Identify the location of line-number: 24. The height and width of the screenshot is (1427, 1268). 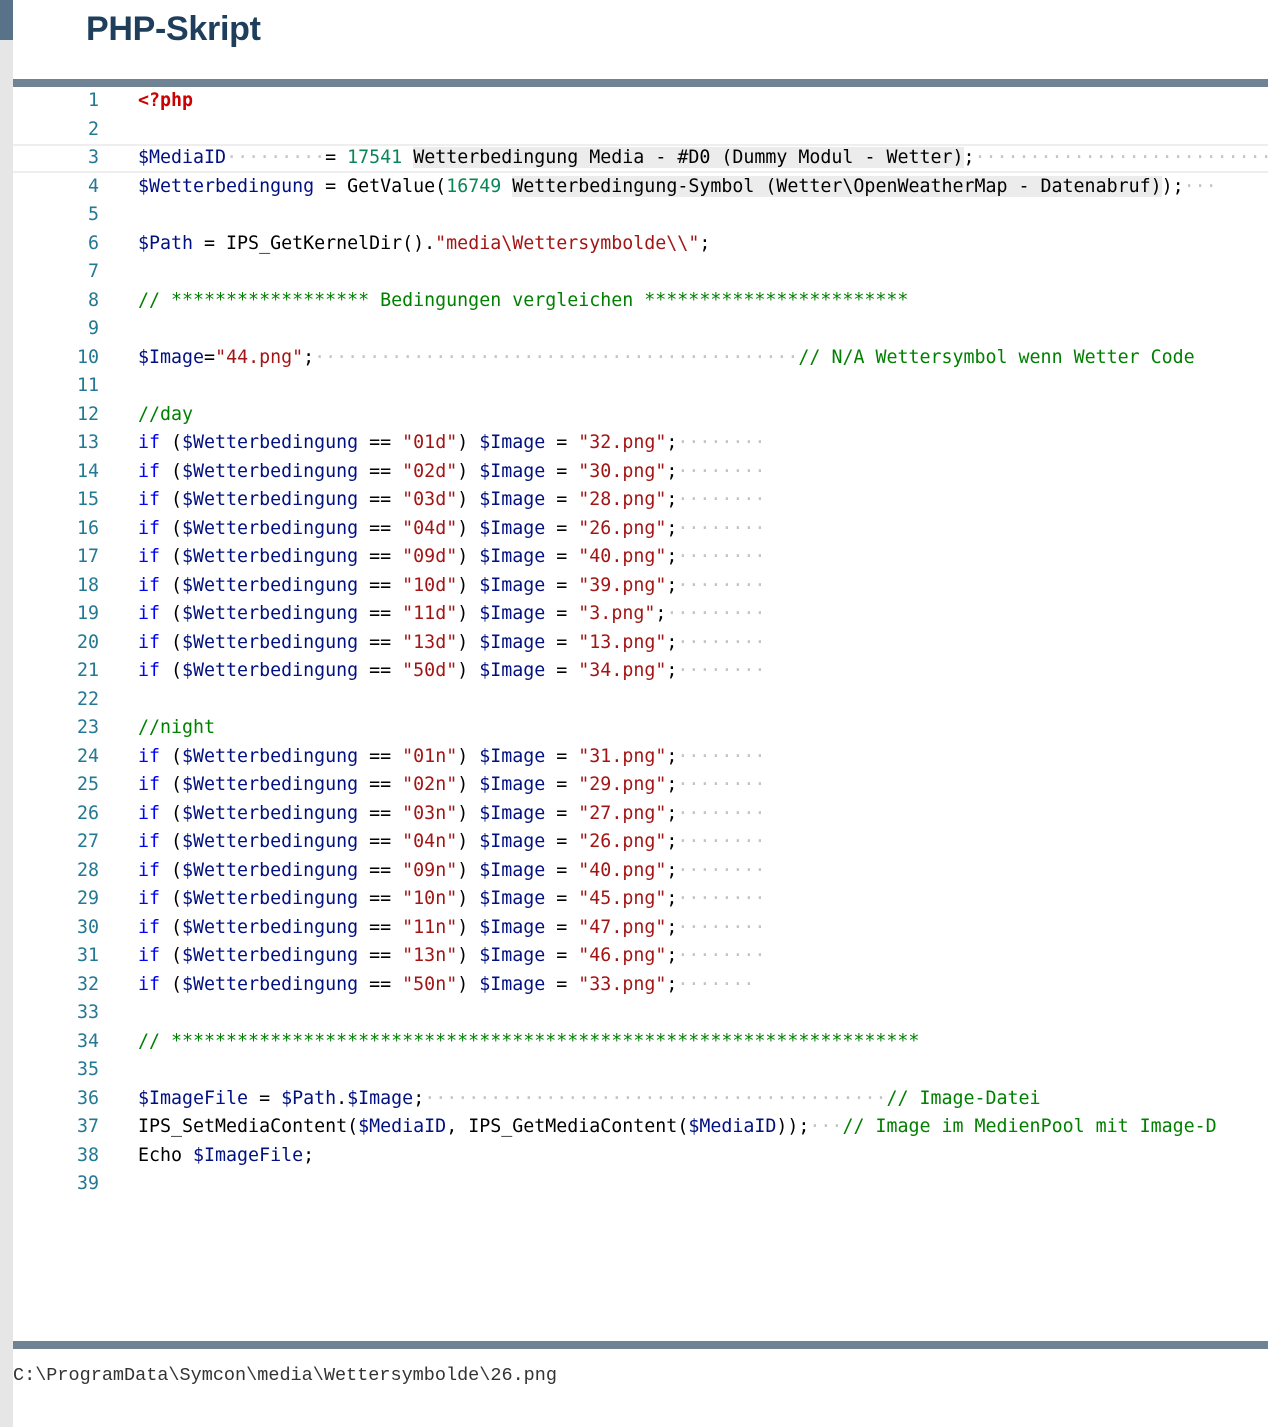
(87, 756).